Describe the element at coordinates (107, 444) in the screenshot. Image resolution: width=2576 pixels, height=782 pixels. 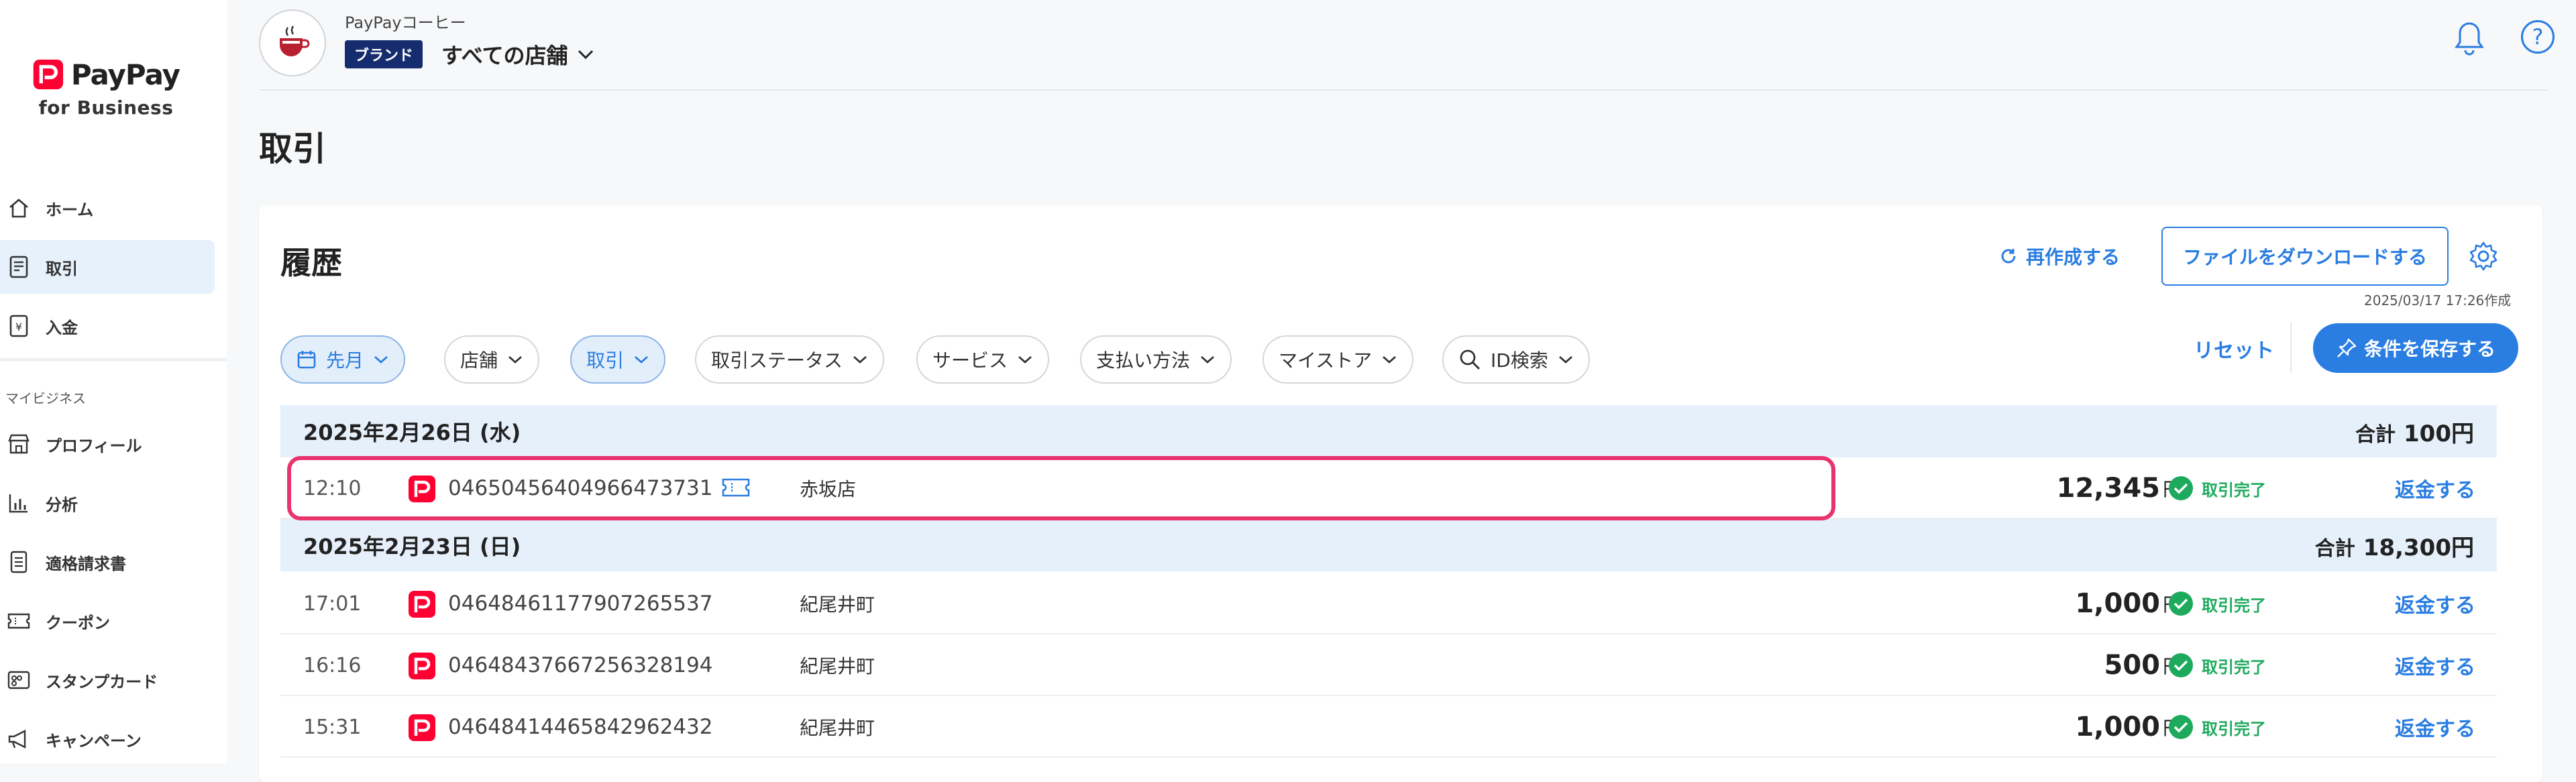
I see `sidebar-item-profile: プロフィール` at that location.